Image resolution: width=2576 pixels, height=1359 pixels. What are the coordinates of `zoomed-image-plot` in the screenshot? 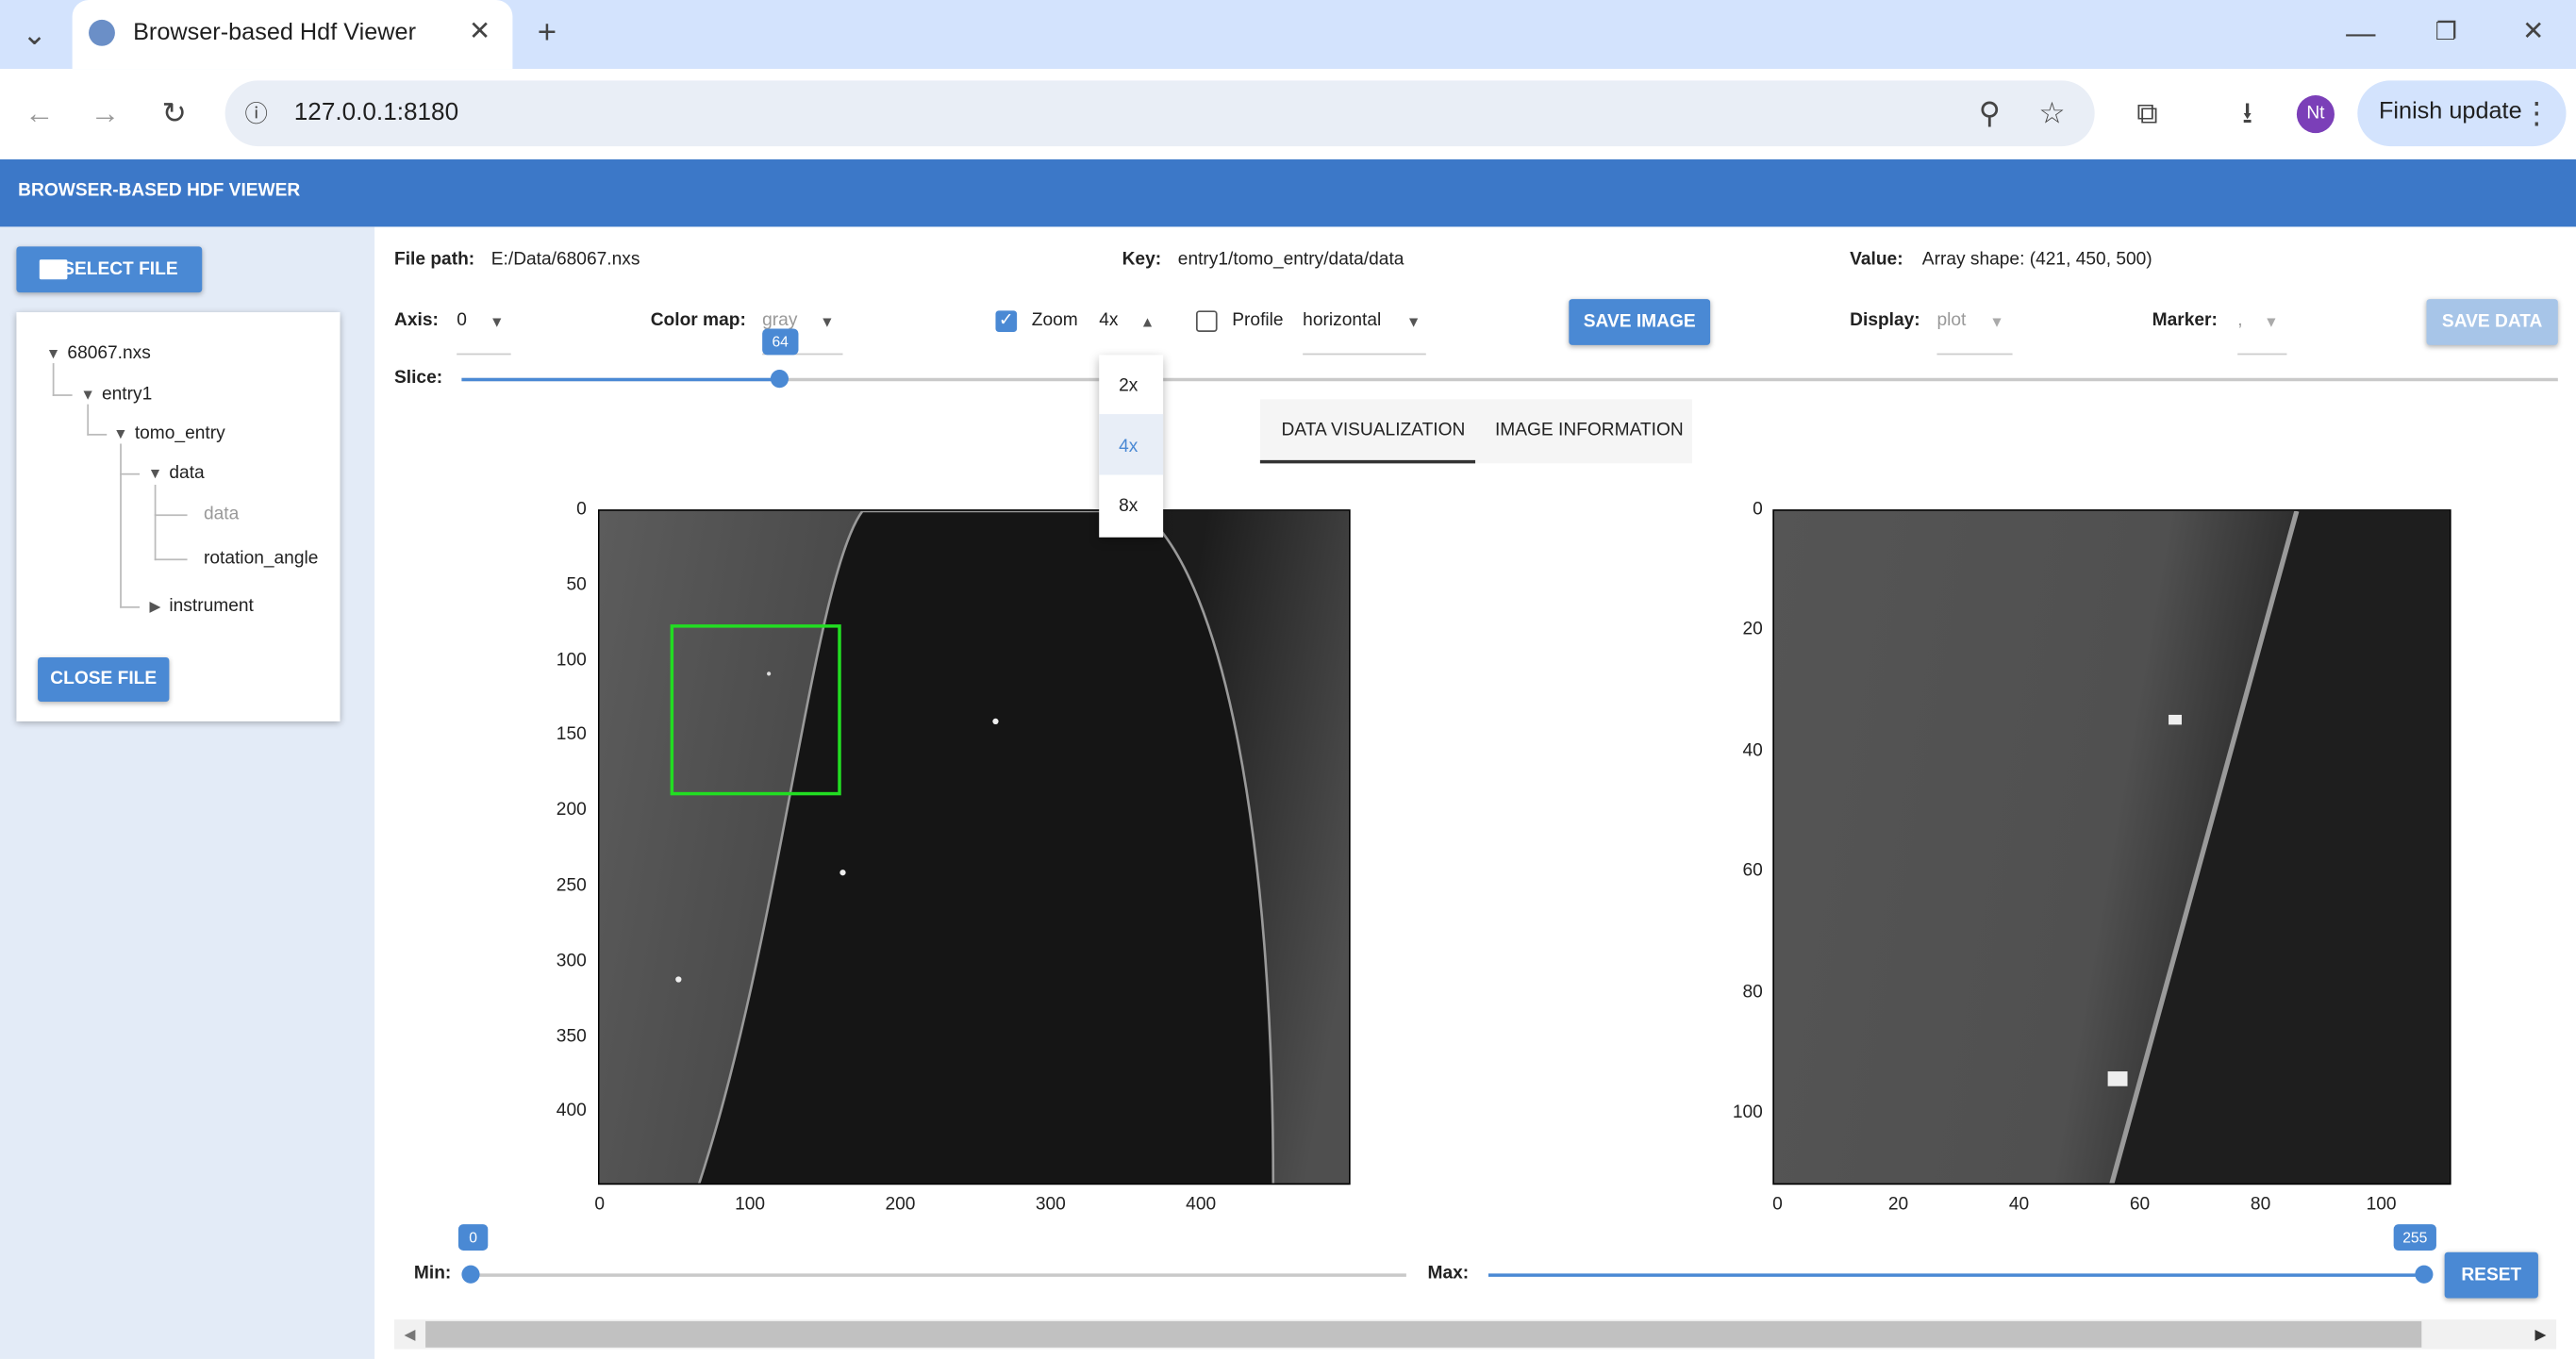 It's located at (2111, 847).